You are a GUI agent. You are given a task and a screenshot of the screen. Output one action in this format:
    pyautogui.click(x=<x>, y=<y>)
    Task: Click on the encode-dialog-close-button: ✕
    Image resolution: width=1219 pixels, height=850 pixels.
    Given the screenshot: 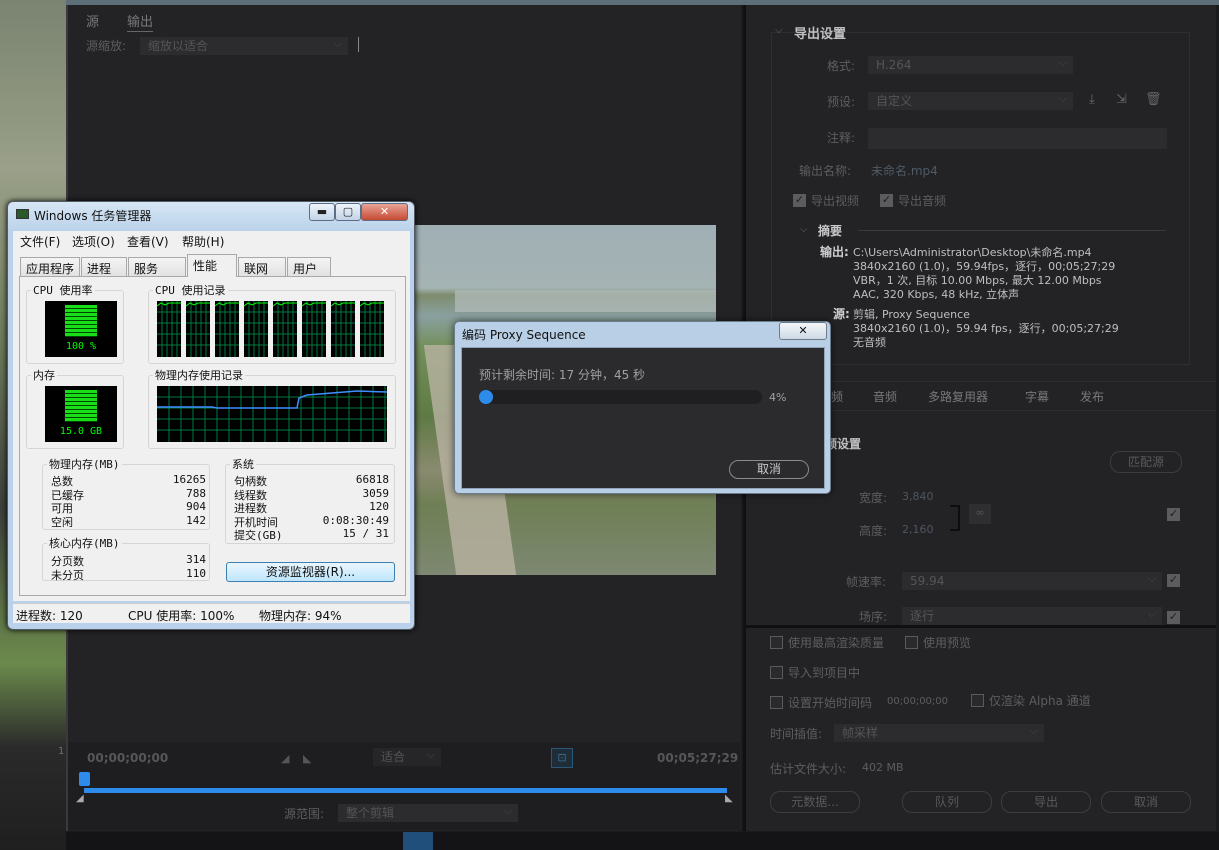 What is the action you would take?
    pyautogui.click(x=803, y=331)
    